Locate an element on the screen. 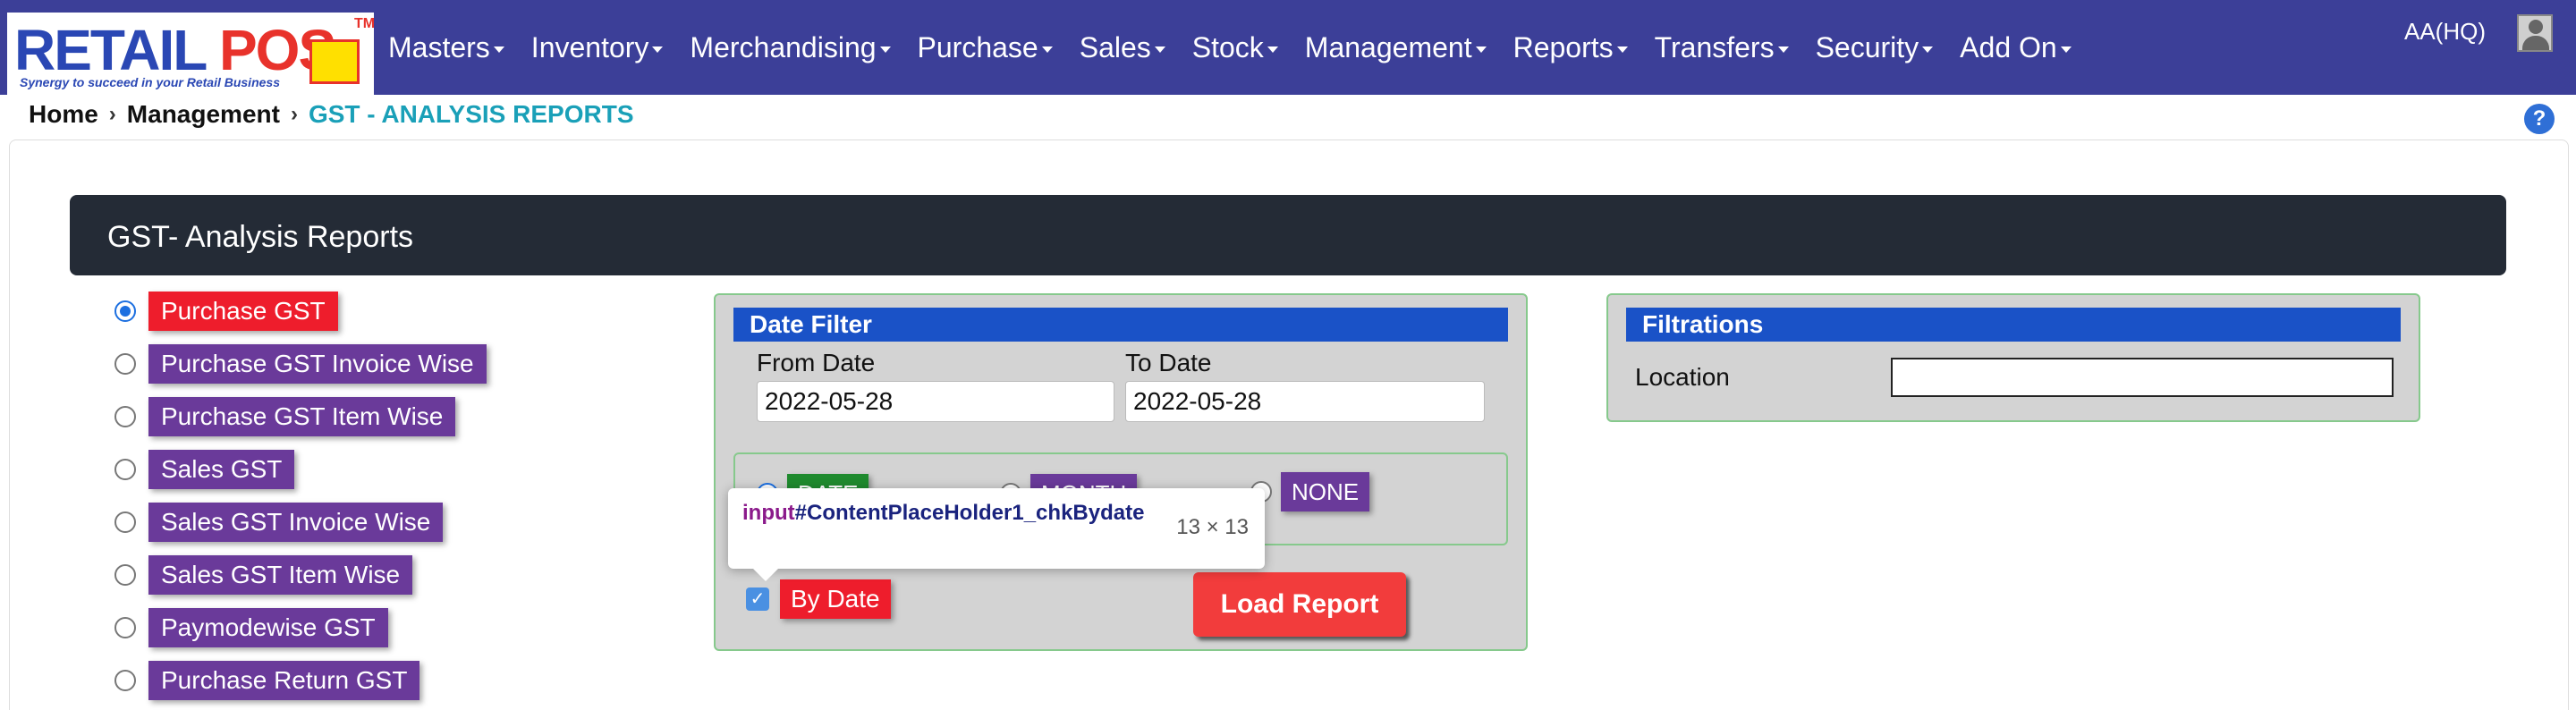 This screenshot has height=710, width=2576. tooltip-size: 13 × 13 is located at coordinates (1212, 527).